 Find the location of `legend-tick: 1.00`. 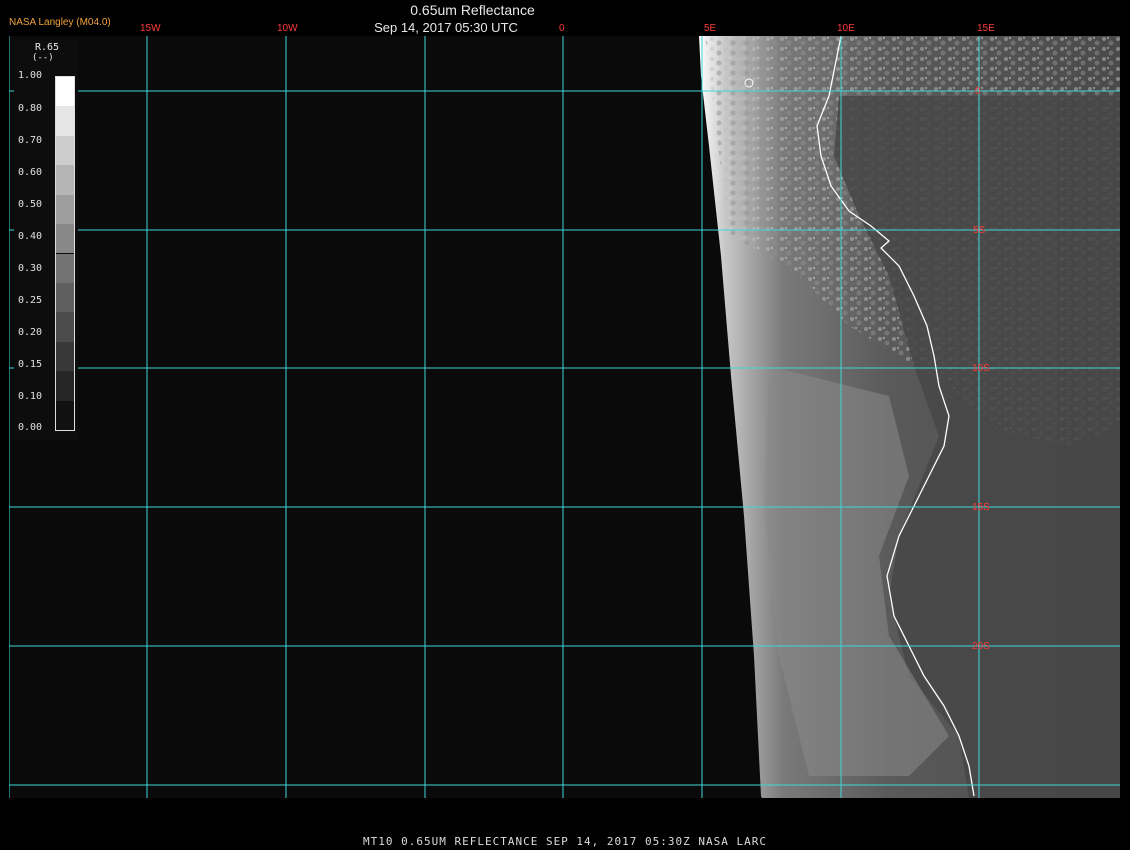

legend-tick: 1.00 is located at coordinates (30, 75).